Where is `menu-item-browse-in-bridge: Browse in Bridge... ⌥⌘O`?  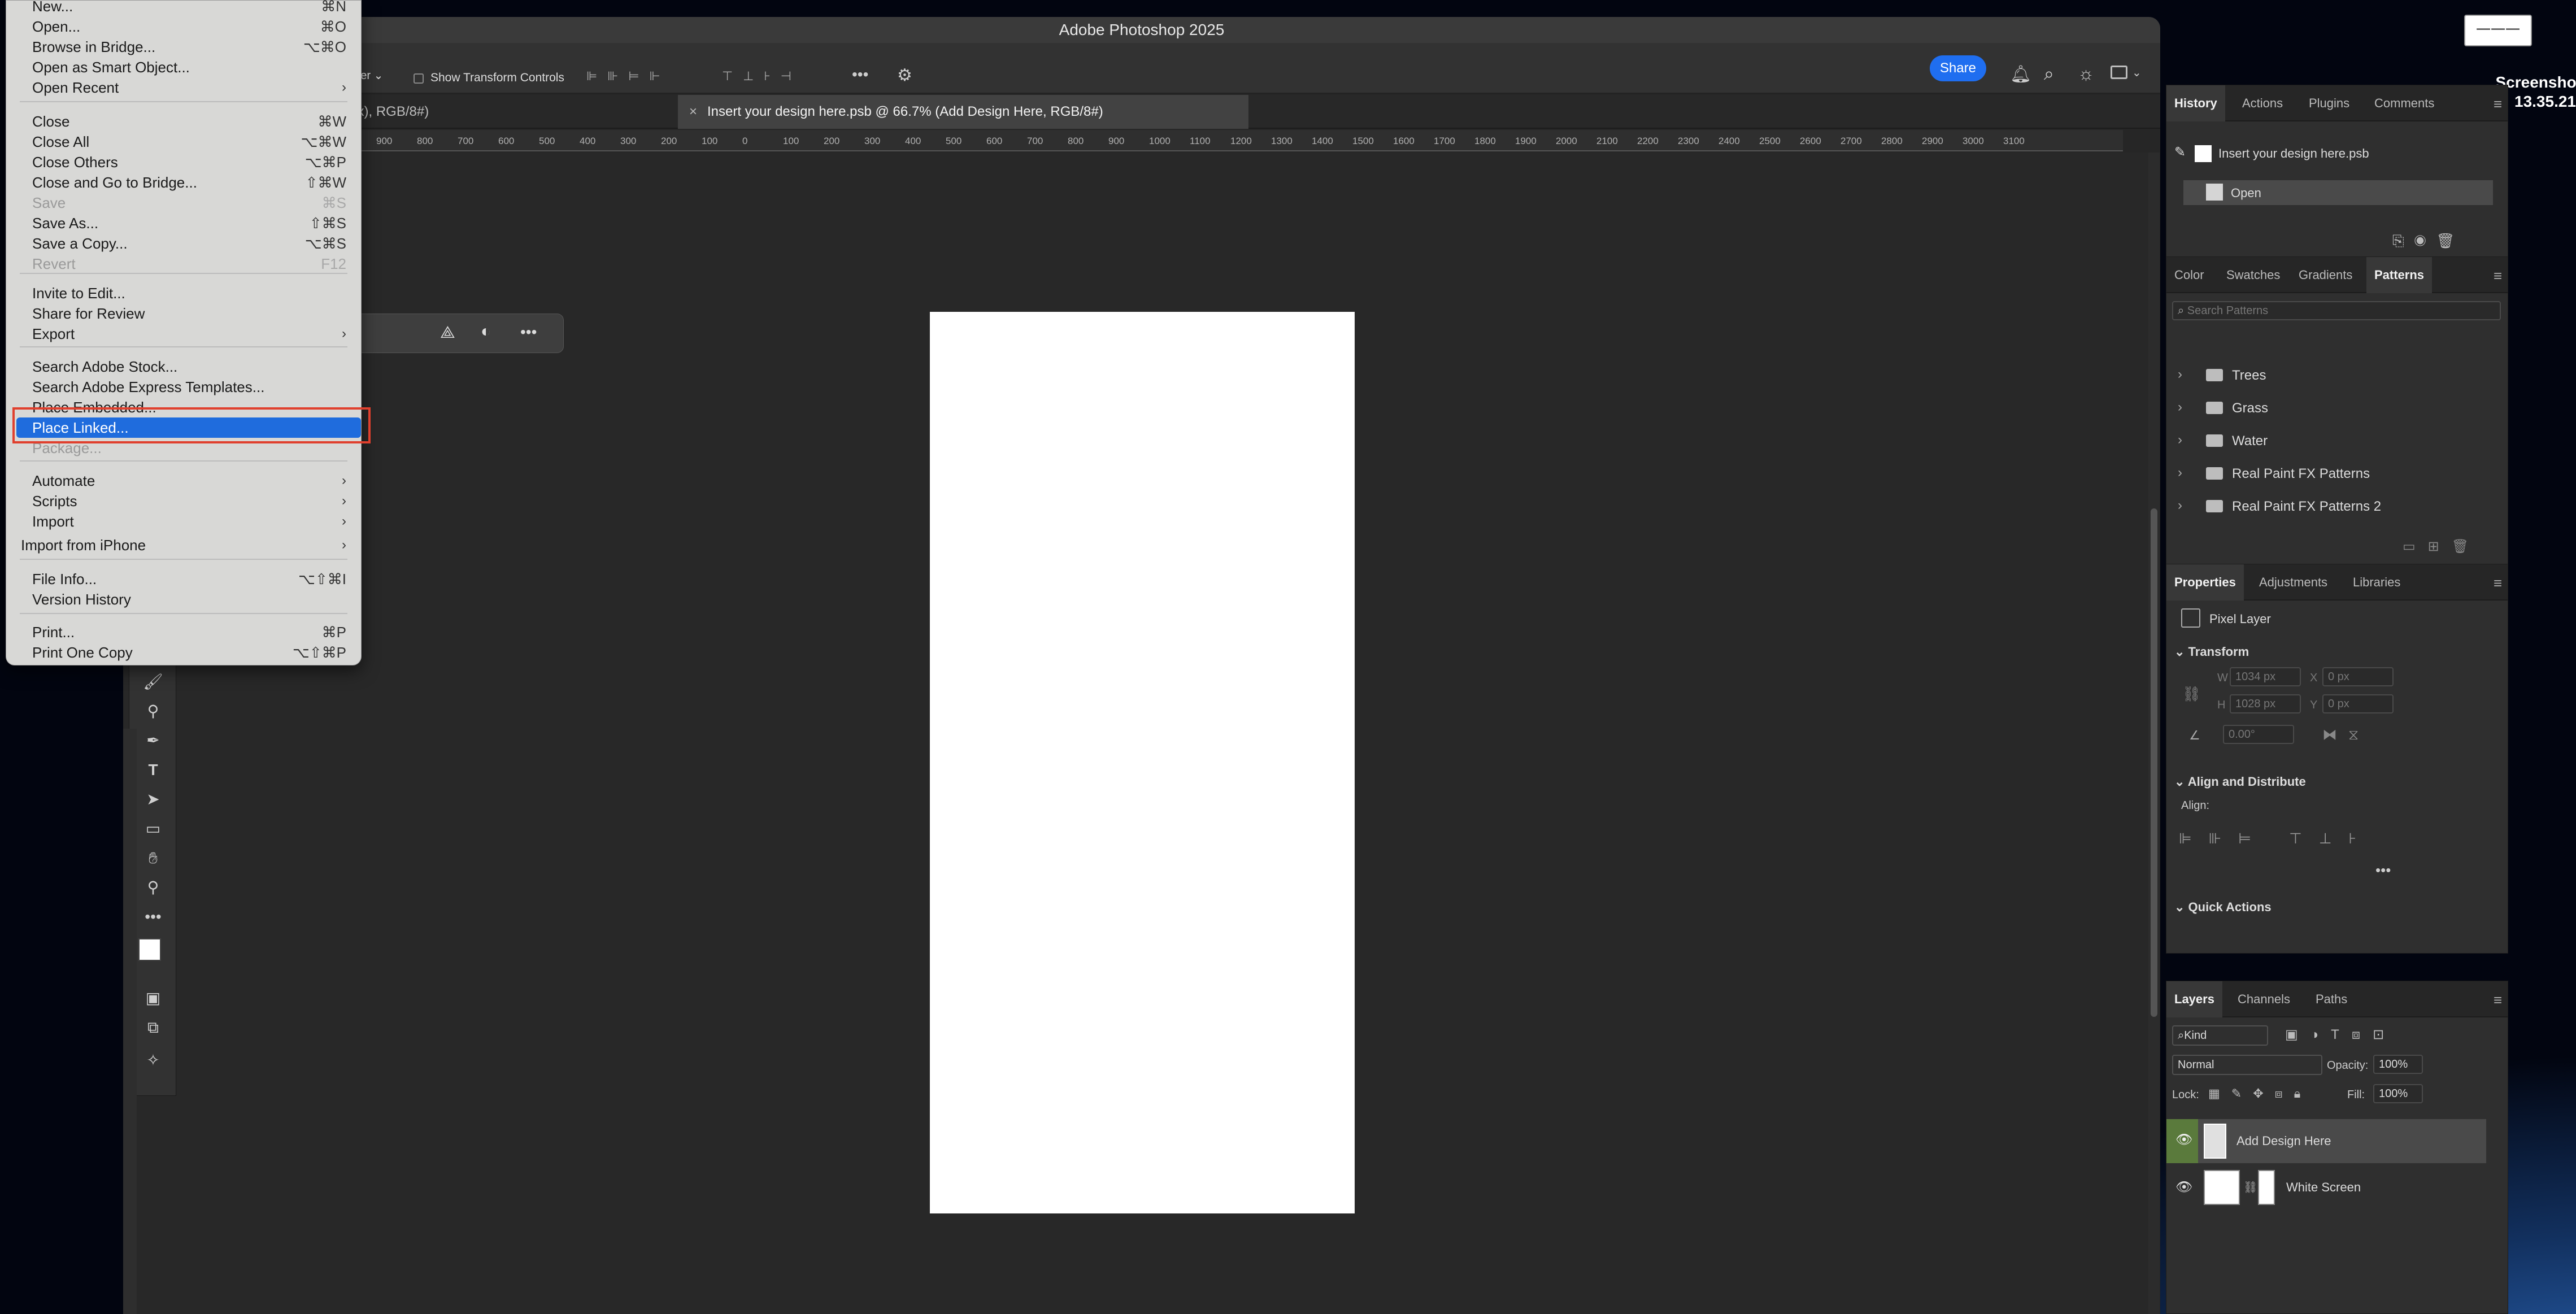 menu-item-browse-in-bridge: Browse in Bridge... ⌥⌘O is located at coordinates (184, 47).